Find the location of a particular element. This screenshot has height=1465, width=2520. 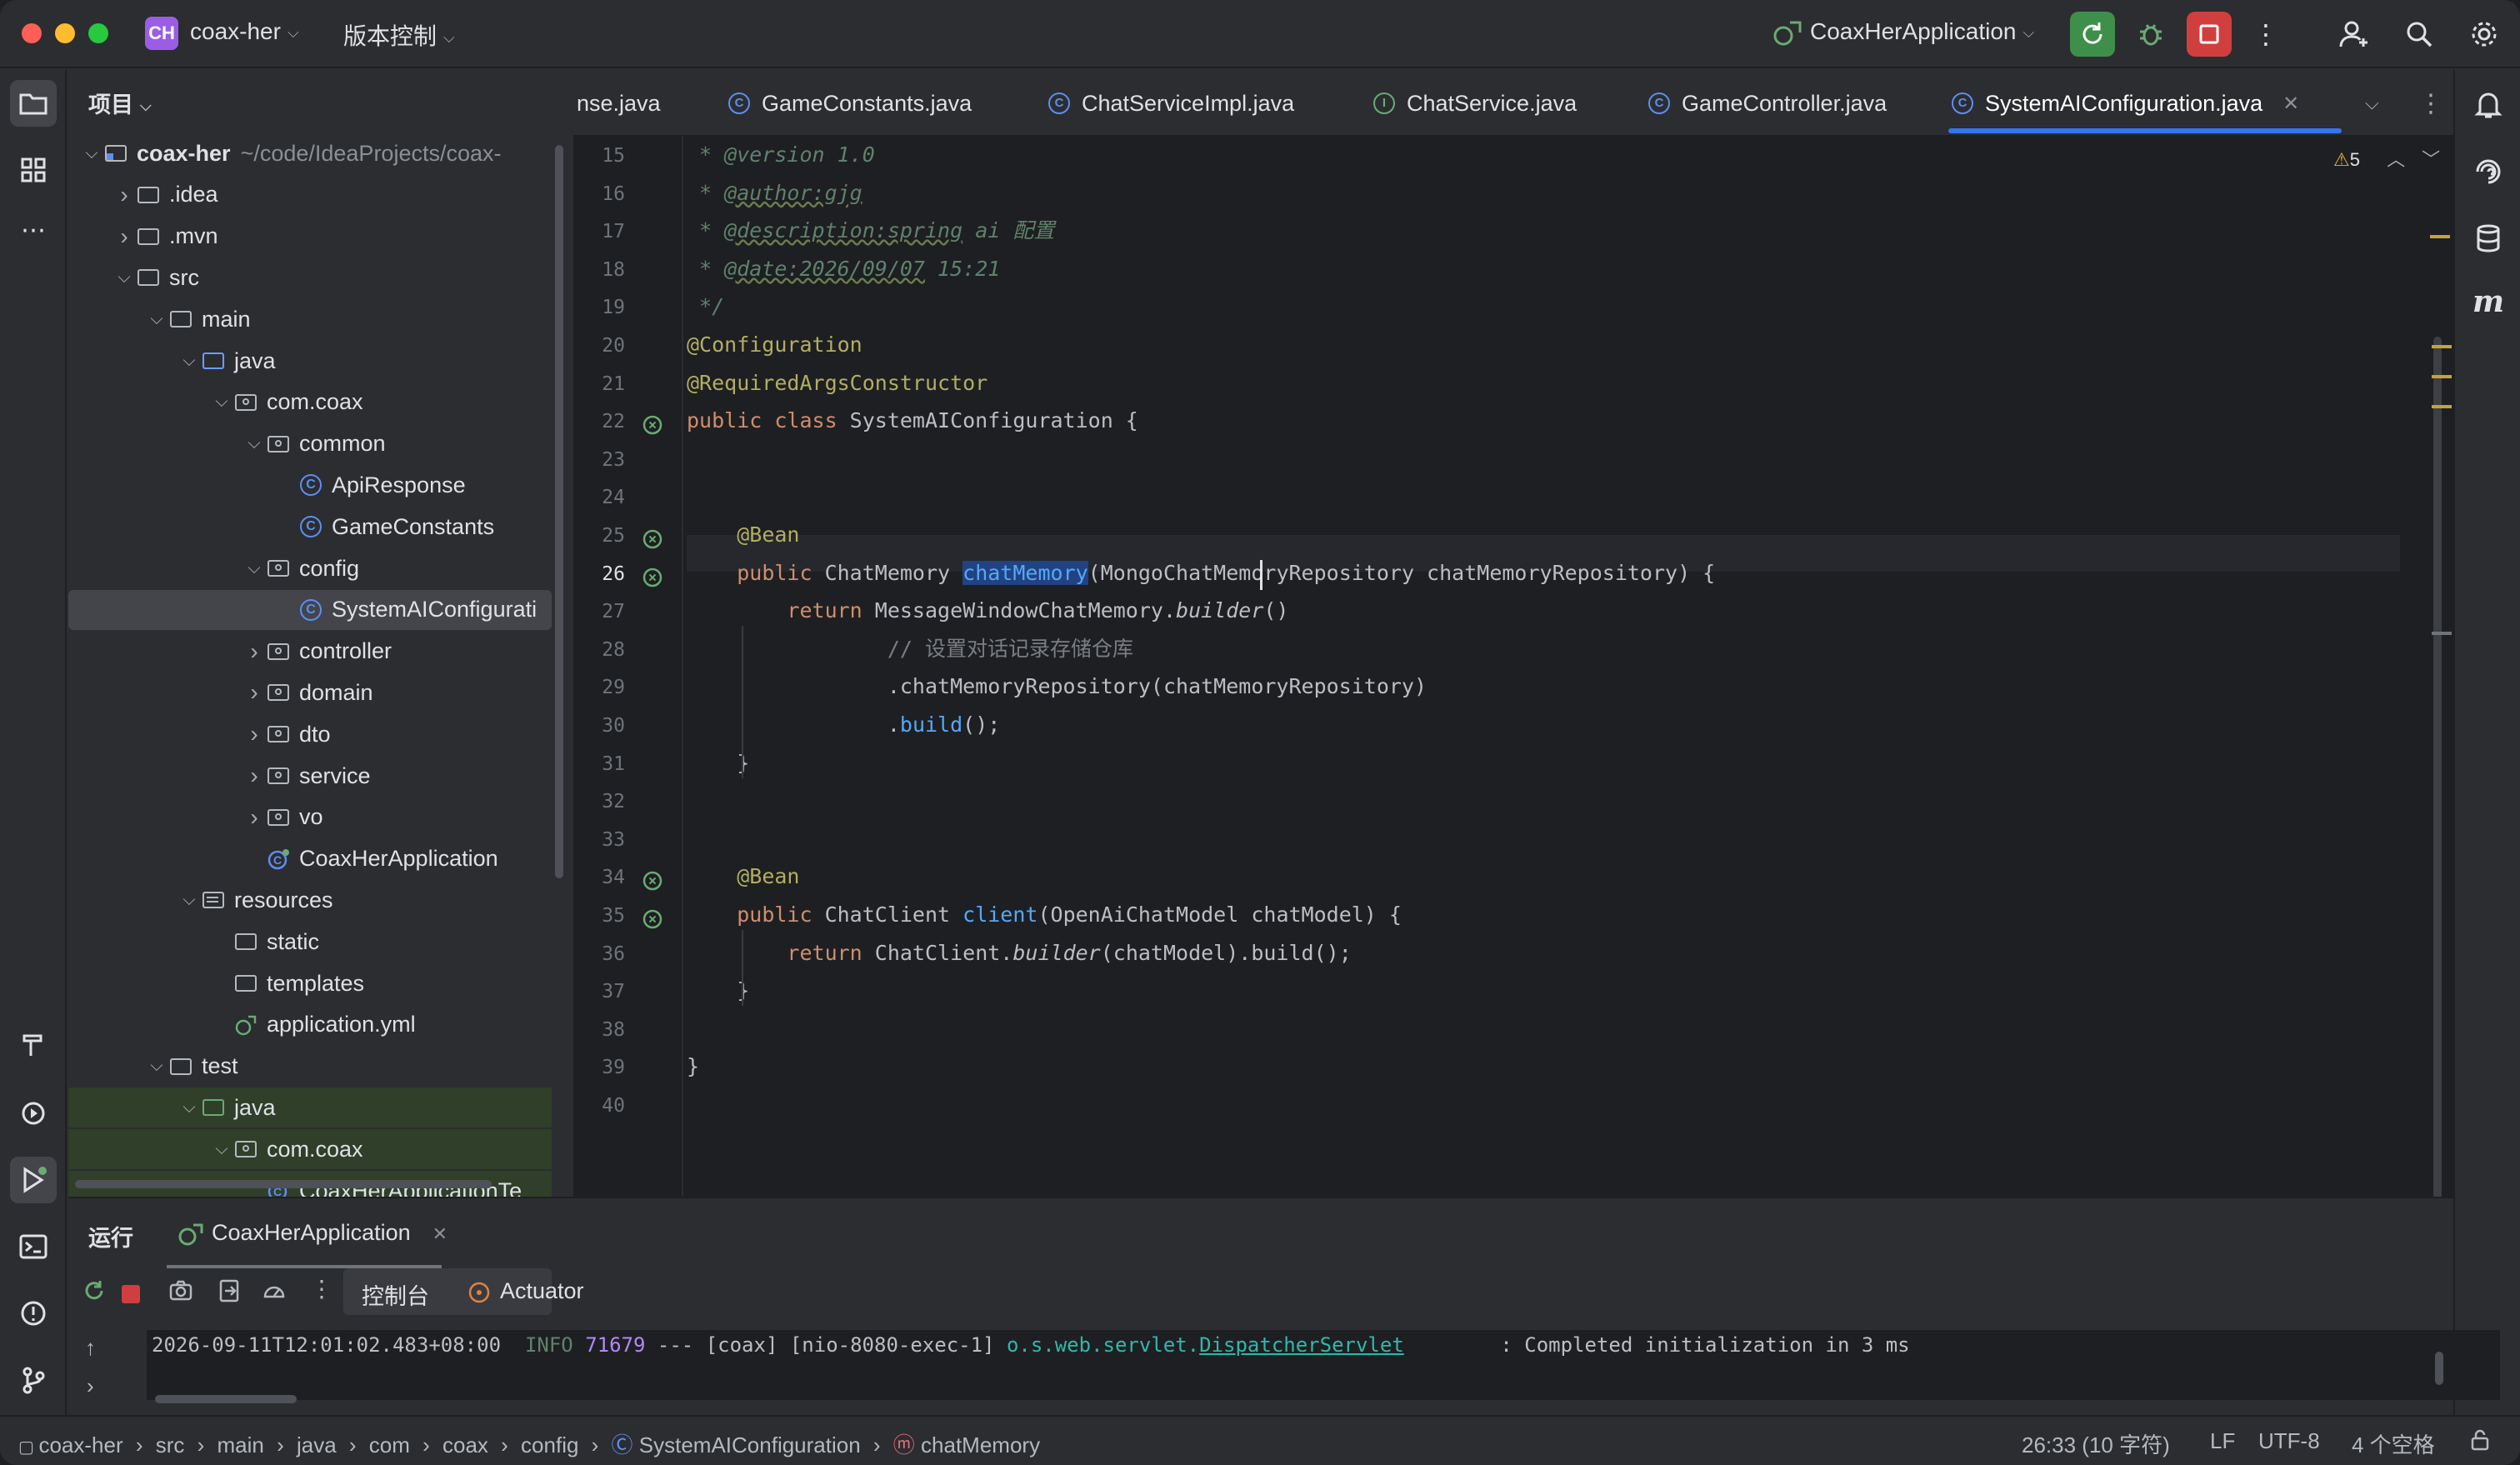

tree-item: ⌵ main is located at coordinates (310, 319).